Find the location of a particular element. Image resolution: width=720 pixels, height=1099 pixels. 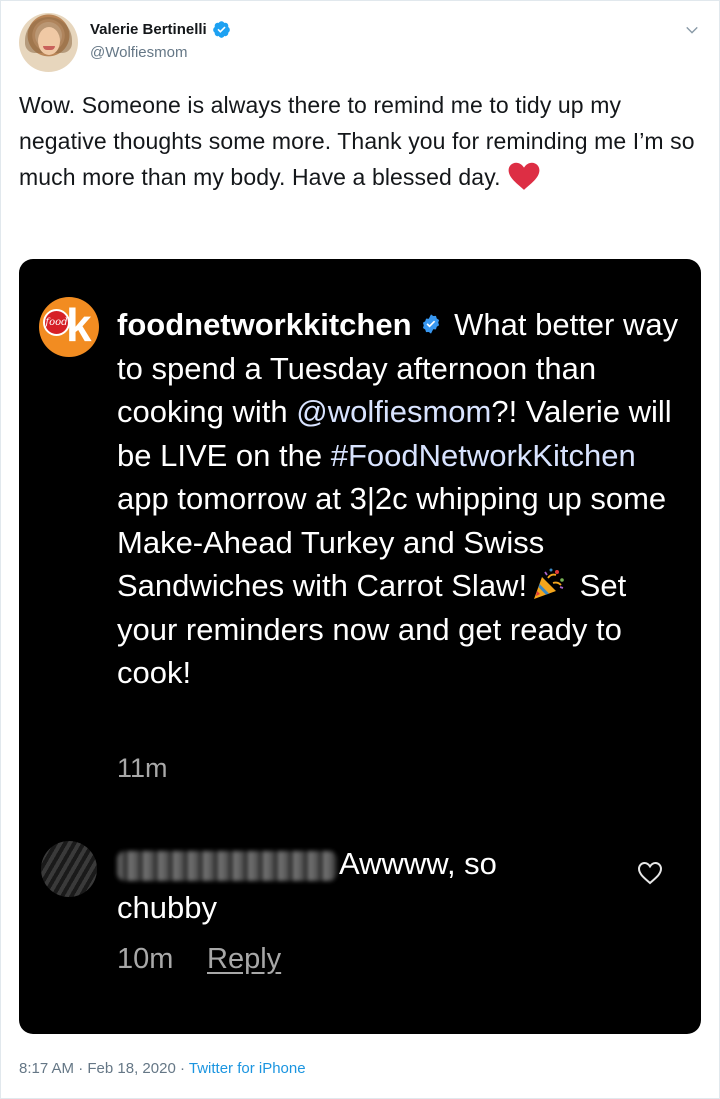

tweet-time: 8:17 AM is located at coordinates (46, 1068).